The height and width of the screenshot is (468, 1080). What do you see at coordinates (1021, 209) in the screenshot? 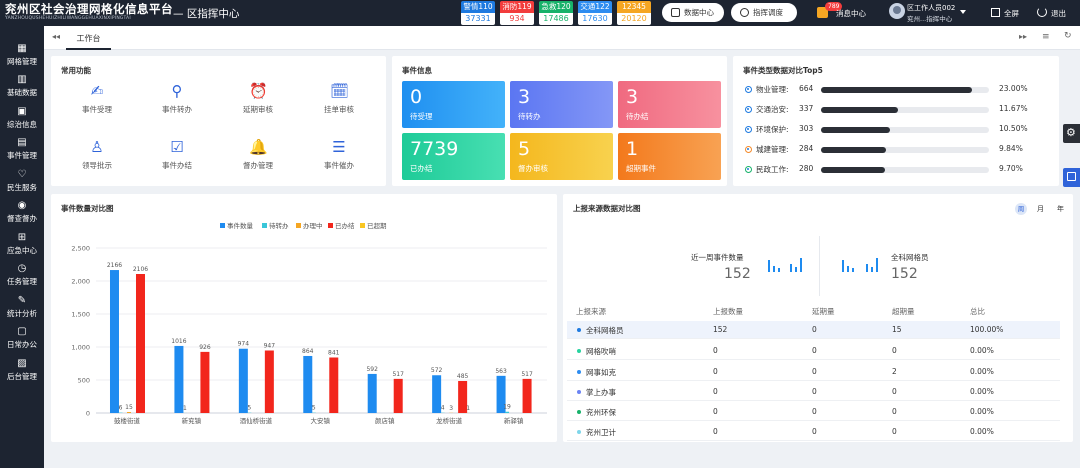
I see `period-week-tab: 周` at bounding box center [1021, 209].